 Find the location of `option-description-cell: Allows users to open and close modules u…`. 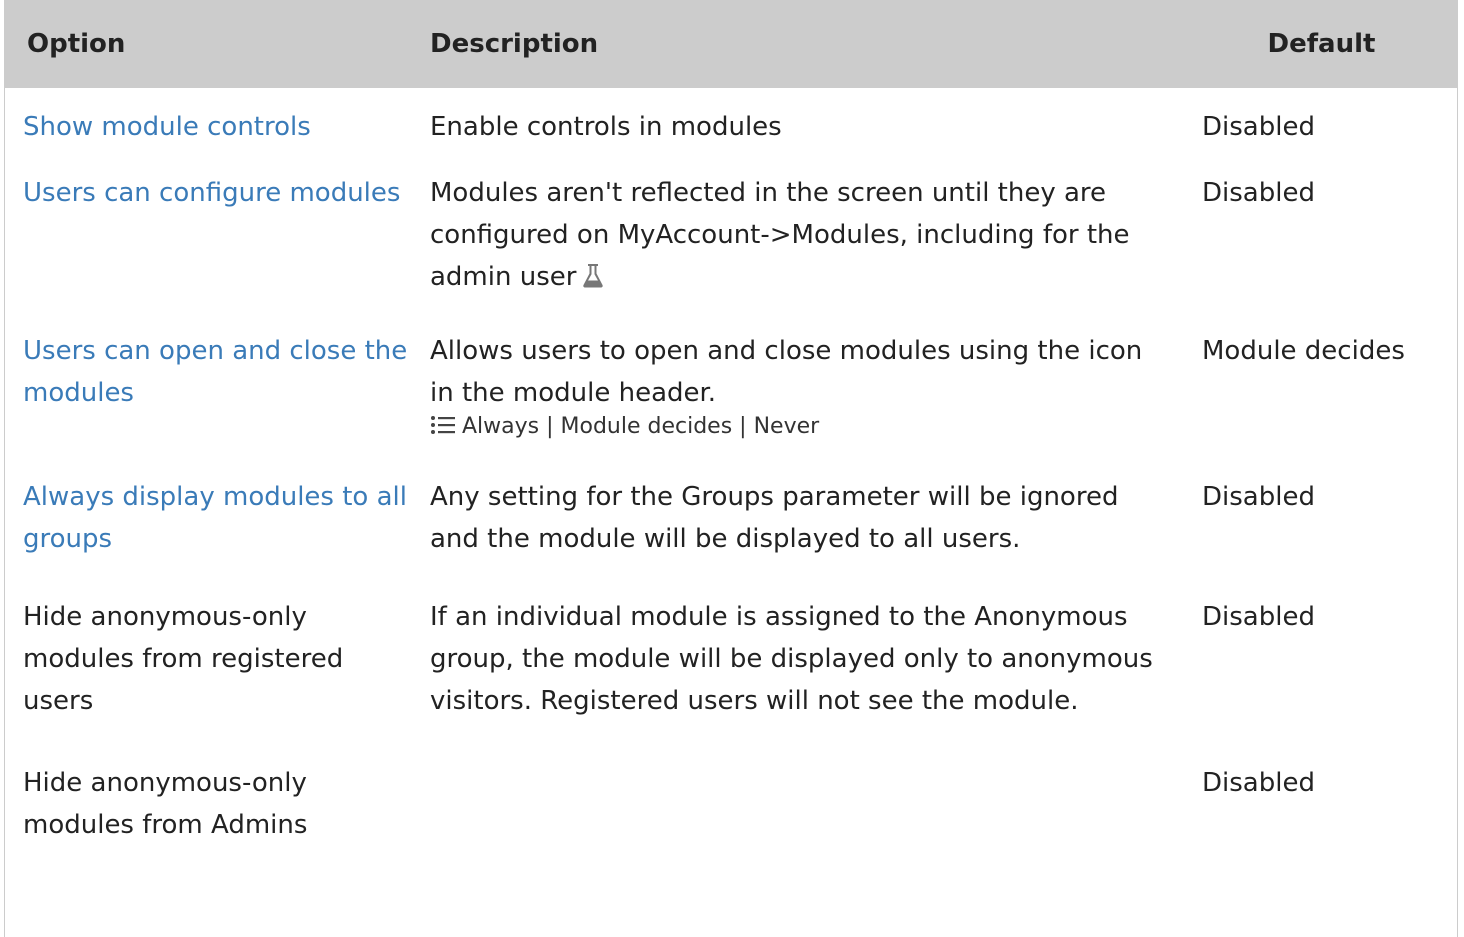

option-description-cell: Allows users to open and close modules u… is located at coordinates (796, 393).